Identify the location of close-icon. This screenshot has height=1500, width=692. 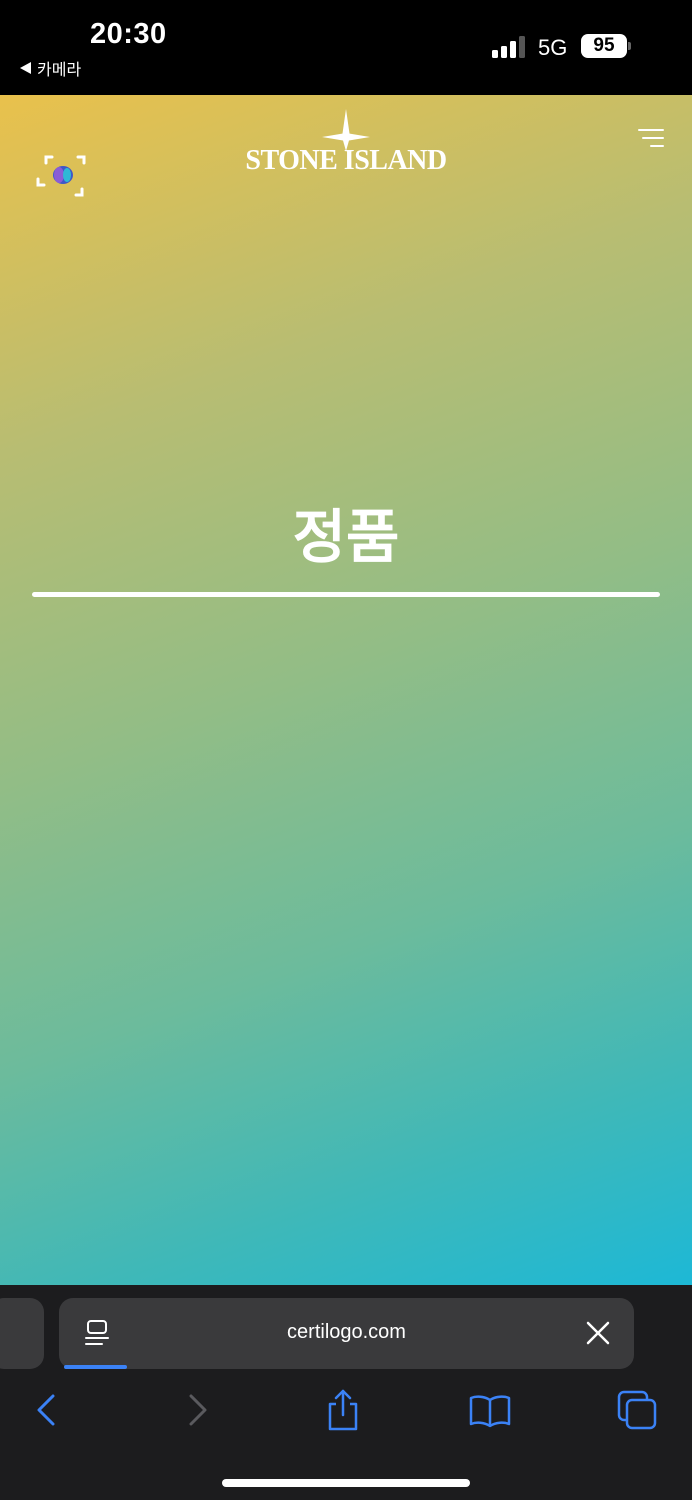
(598, 1333).